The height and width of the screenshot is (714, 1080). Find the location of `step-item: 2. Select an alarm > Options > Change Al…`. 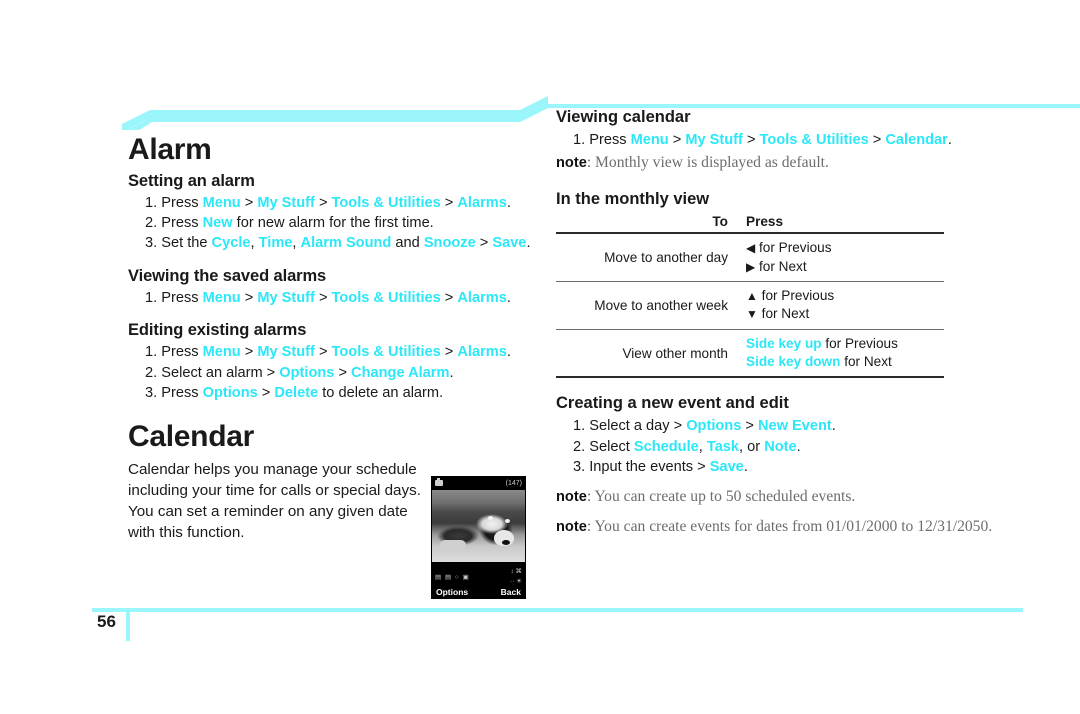

step-item: 2. Select an alarm > Options > Change Al… is located at coordinates (342, 373).